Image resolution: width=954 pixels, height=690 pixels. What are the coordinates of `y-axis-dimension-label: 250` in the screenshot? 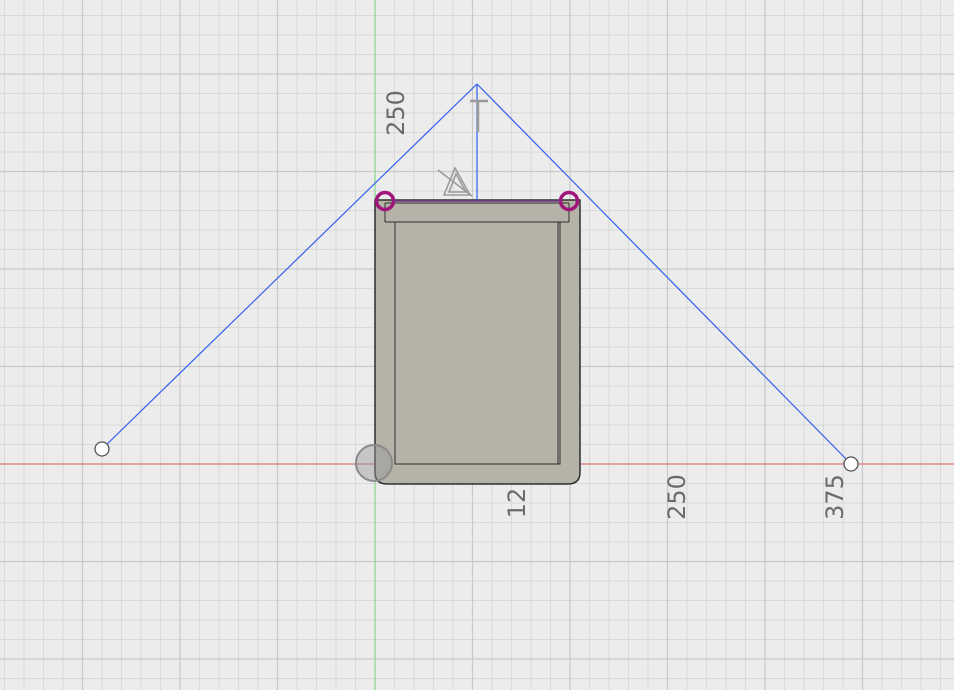 It's located at (396, 113).